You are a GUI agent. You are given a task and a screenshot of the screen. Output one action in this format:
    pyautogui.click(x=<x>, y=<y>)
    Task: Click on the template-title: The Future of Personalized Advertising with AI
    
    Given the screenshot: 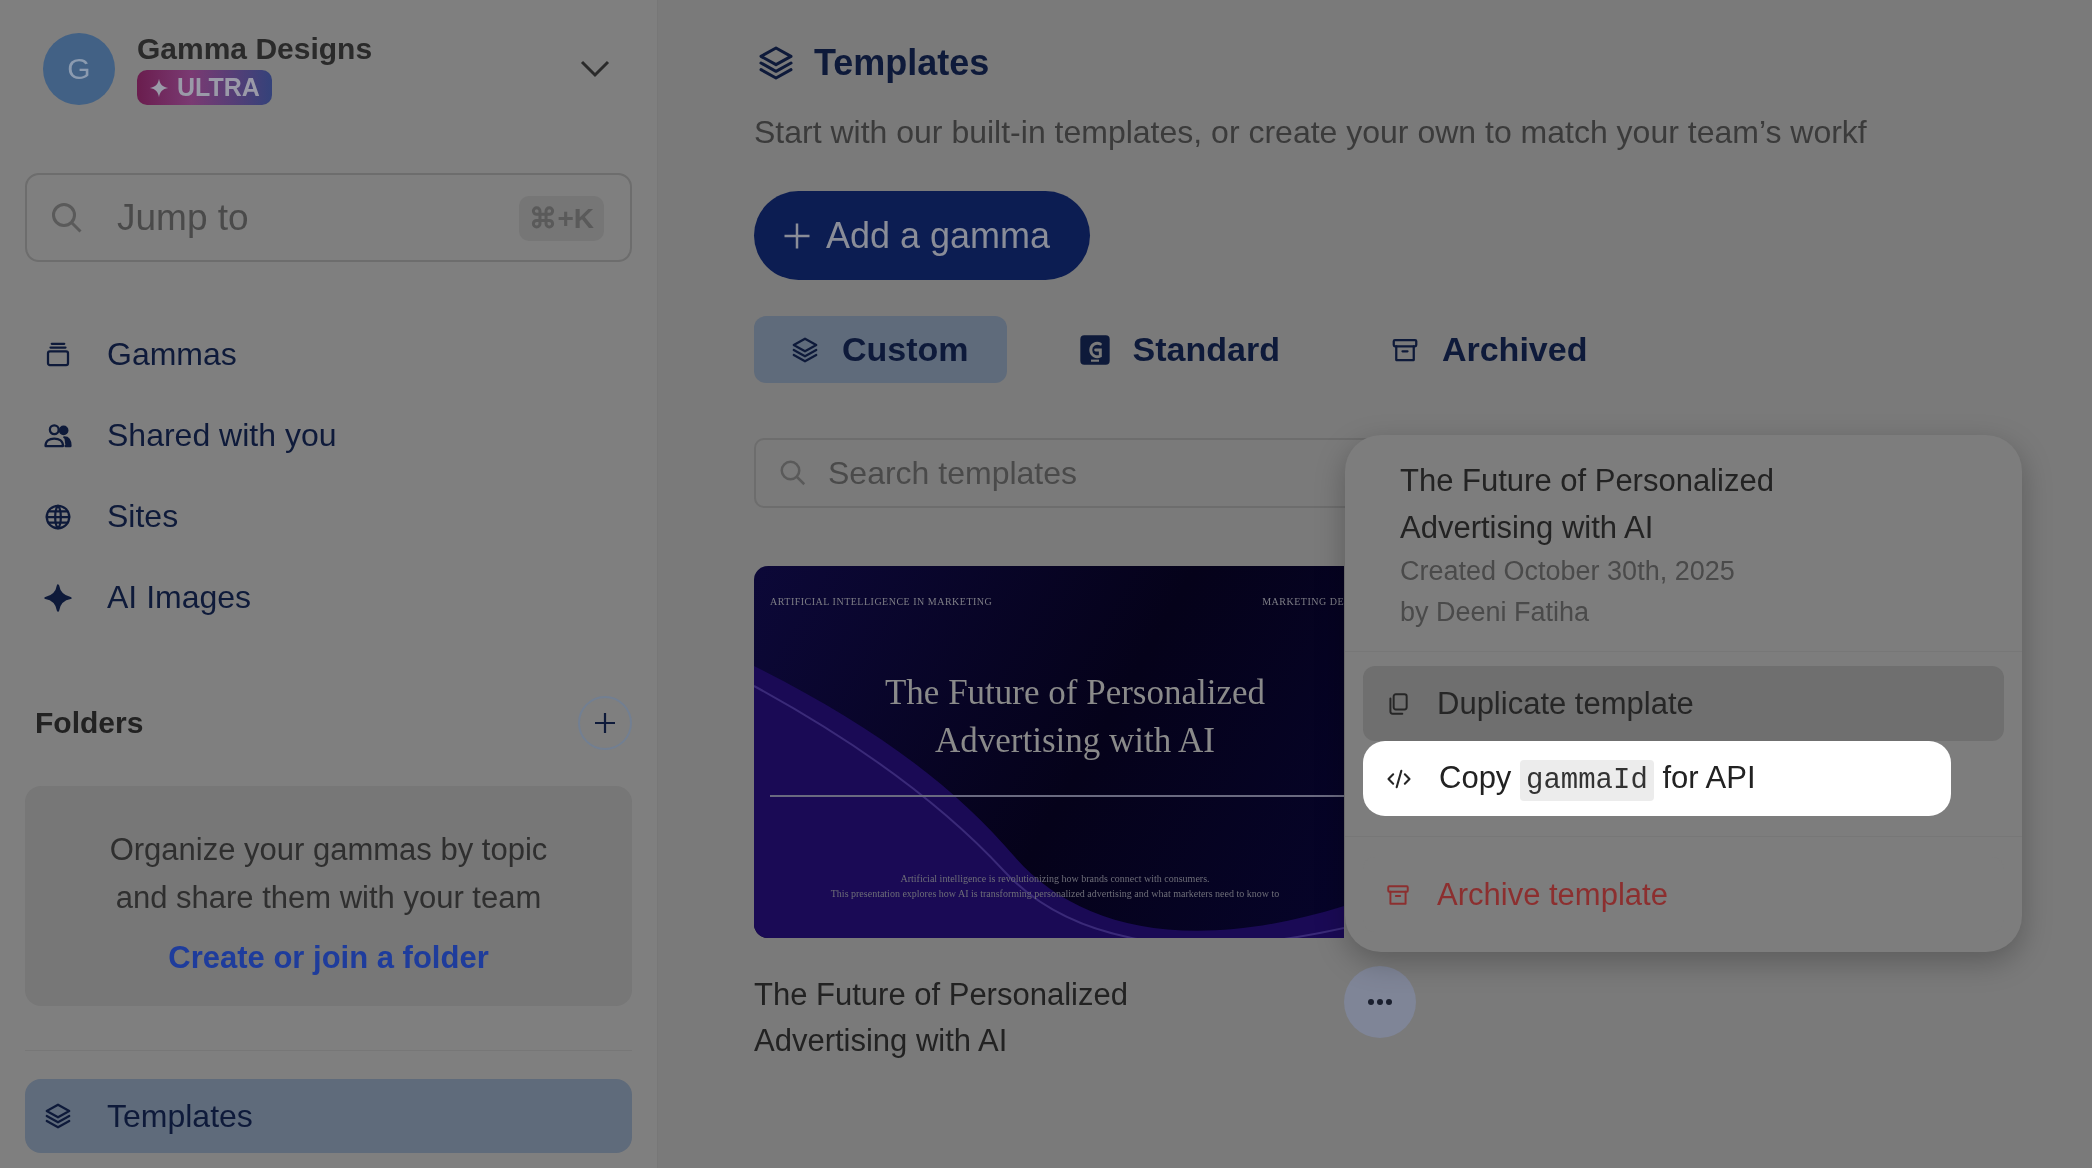 What is the action you would take?
    pyautogui.click(x=1049, y=1001)
    